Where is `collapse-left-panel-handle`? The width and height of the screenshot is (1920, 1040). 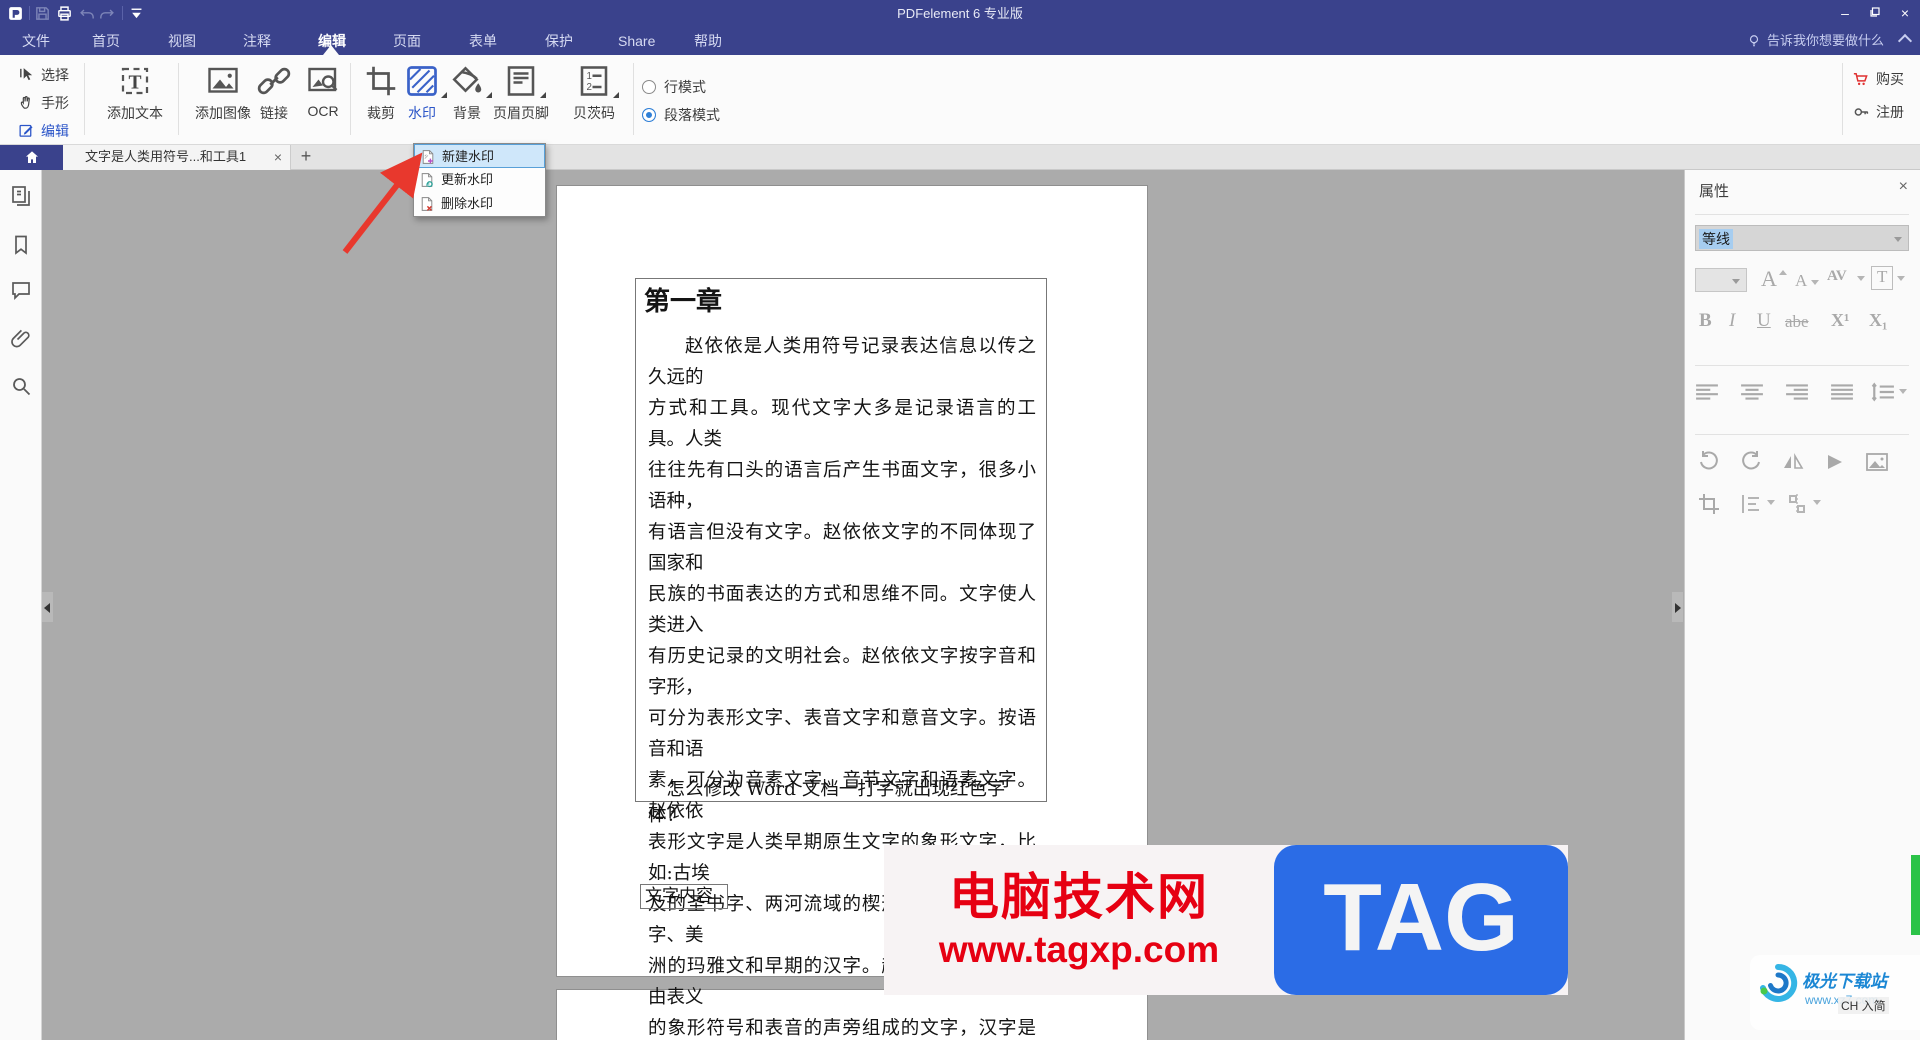 collapse-left-panel-handle is located at coordinates (47, 607).